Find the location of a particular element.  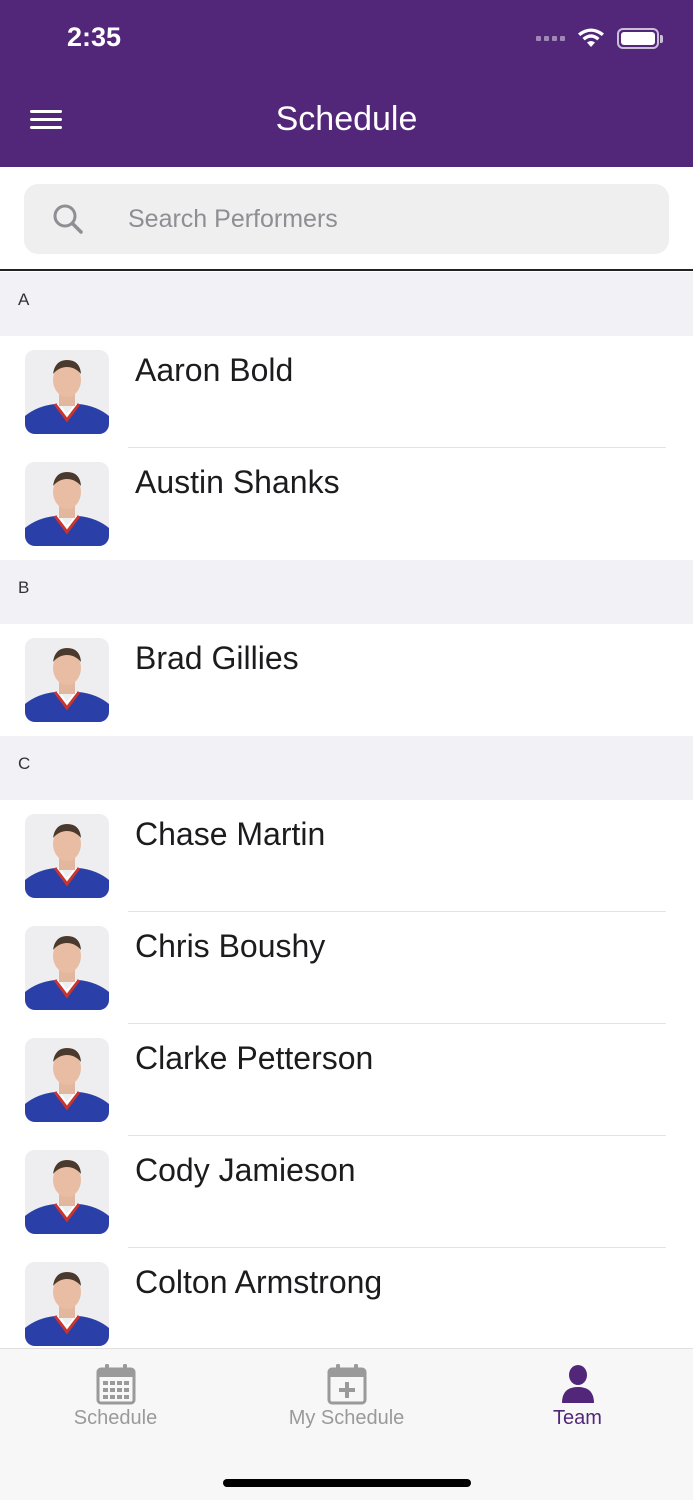

performer-row: Aaron Bold is located at coordinates (346, 392).